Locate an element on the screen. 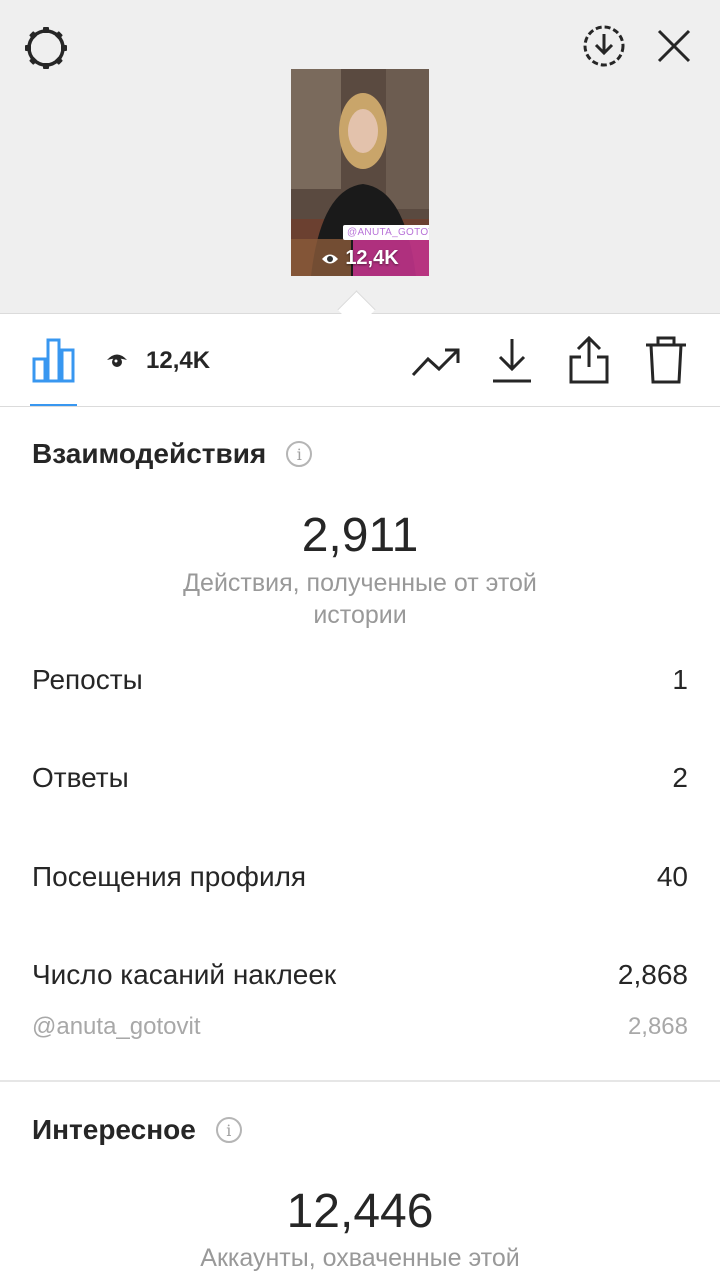  section-divider is located at coordinates (360, 1081).